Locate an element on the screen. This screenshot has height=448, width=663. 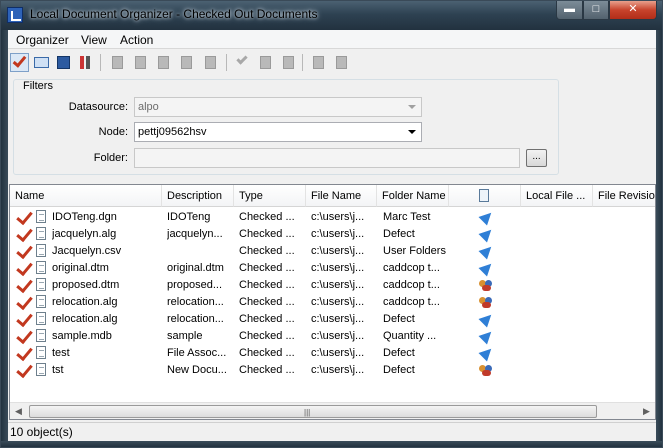
cell-description: IDOTeng is located at coordinates (189, 217).